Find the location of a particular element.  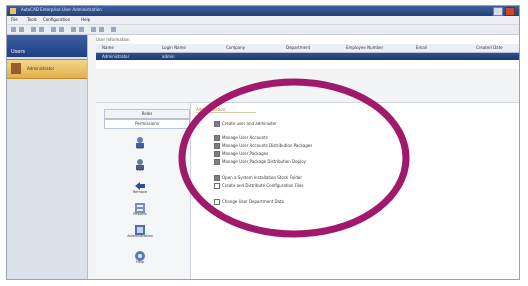

close-button is located at coordinates (510, 11).